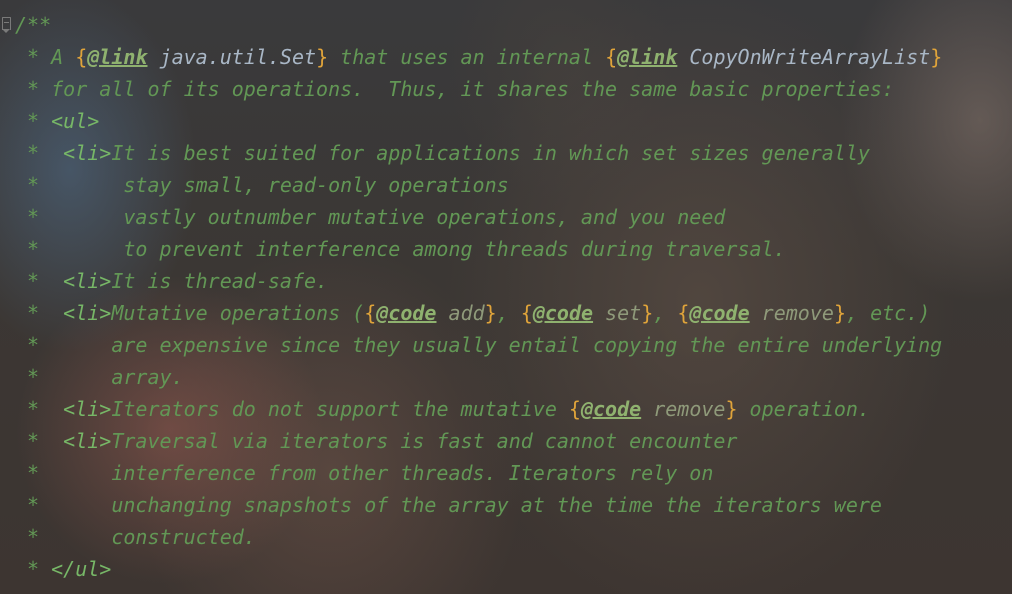 The height and width of the screenshot is (594, 1012). Describe the element at coordinates (460, 313) in the screenshot. I see `code-reference: add` at that location.